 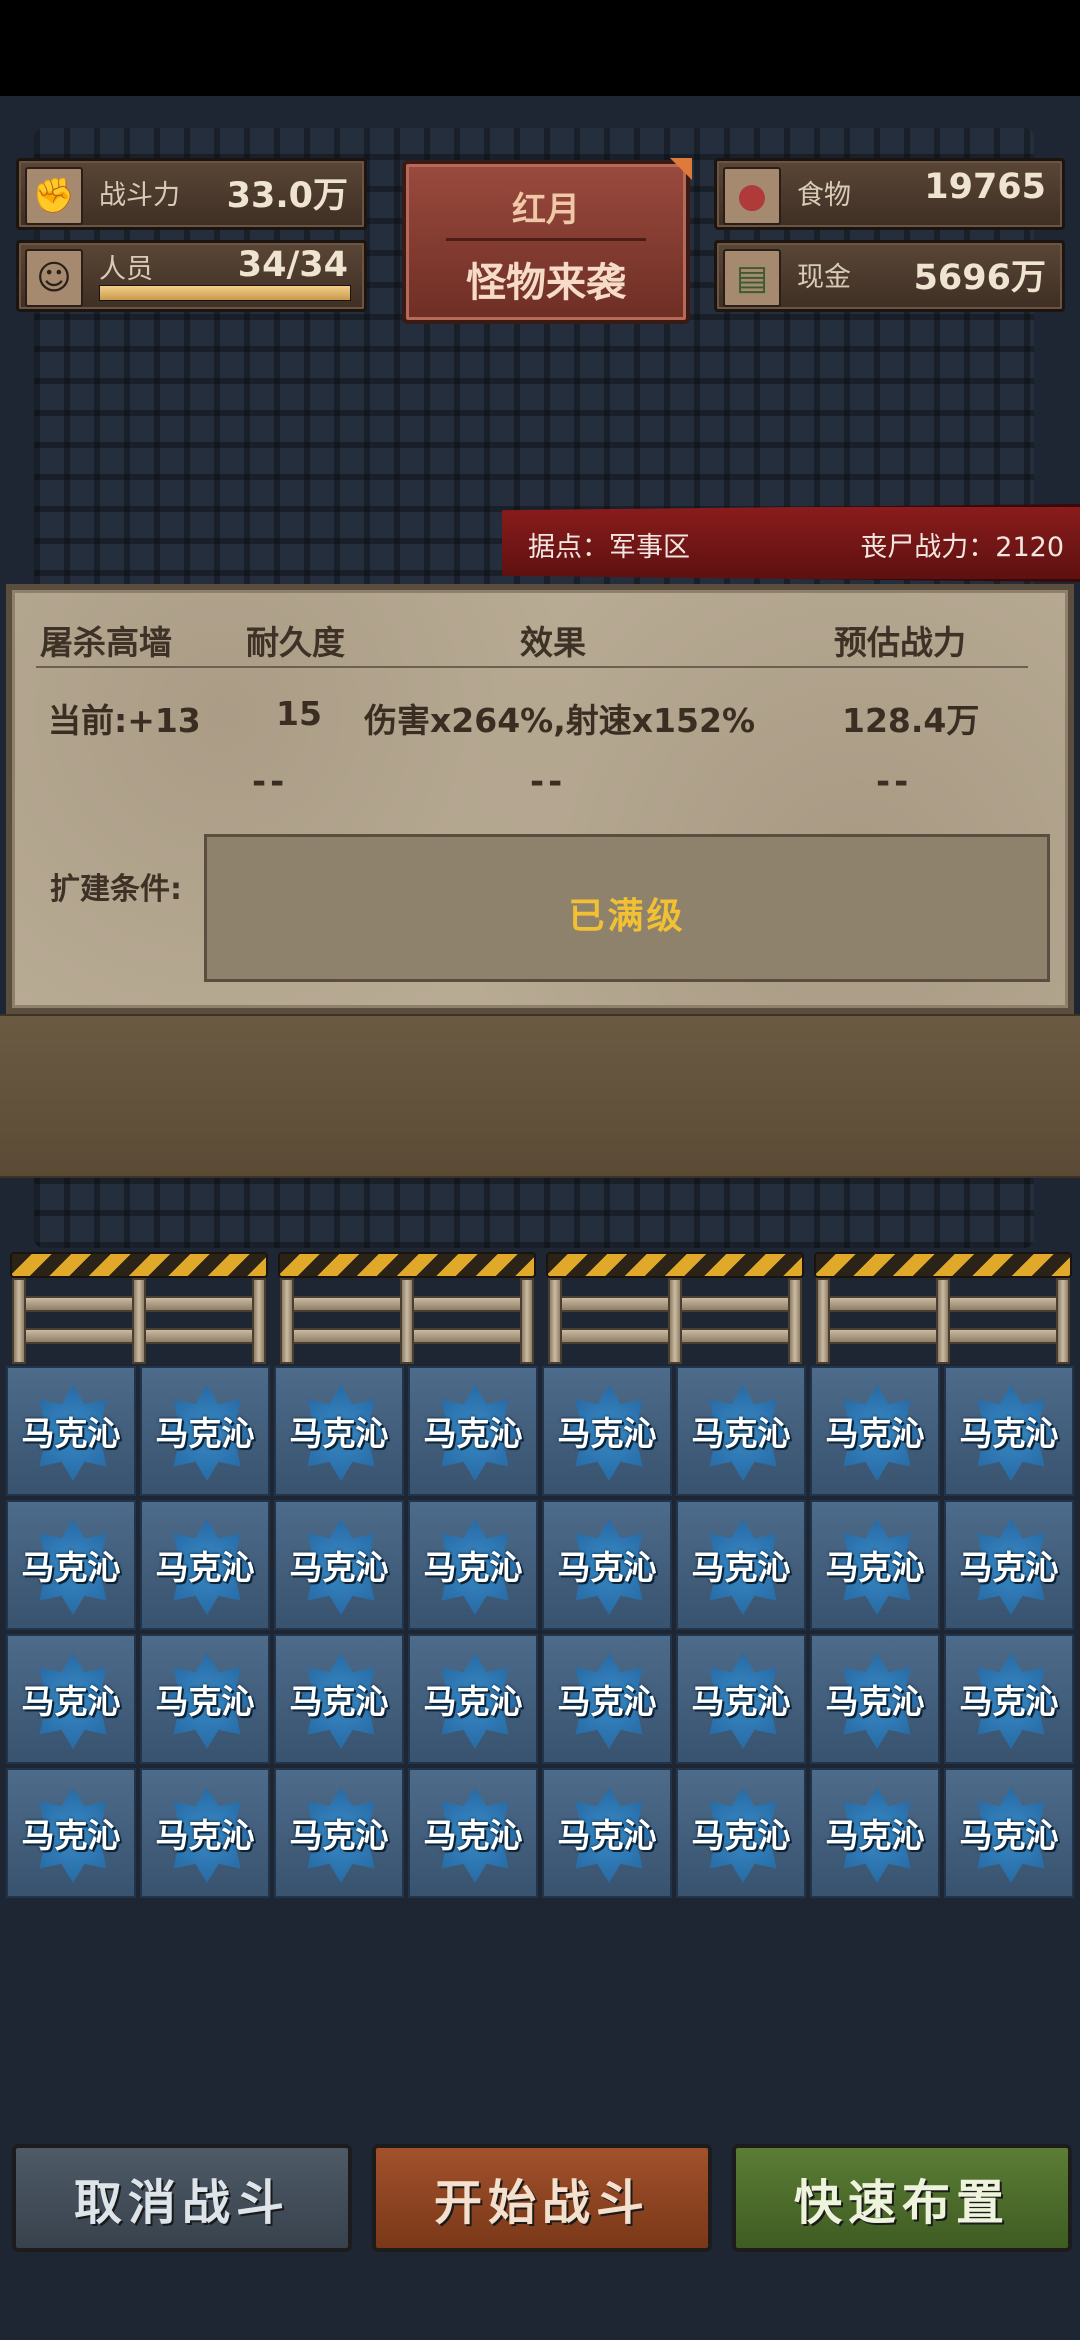 I want to click on current-durability: 15, so click(x=299, y=713).